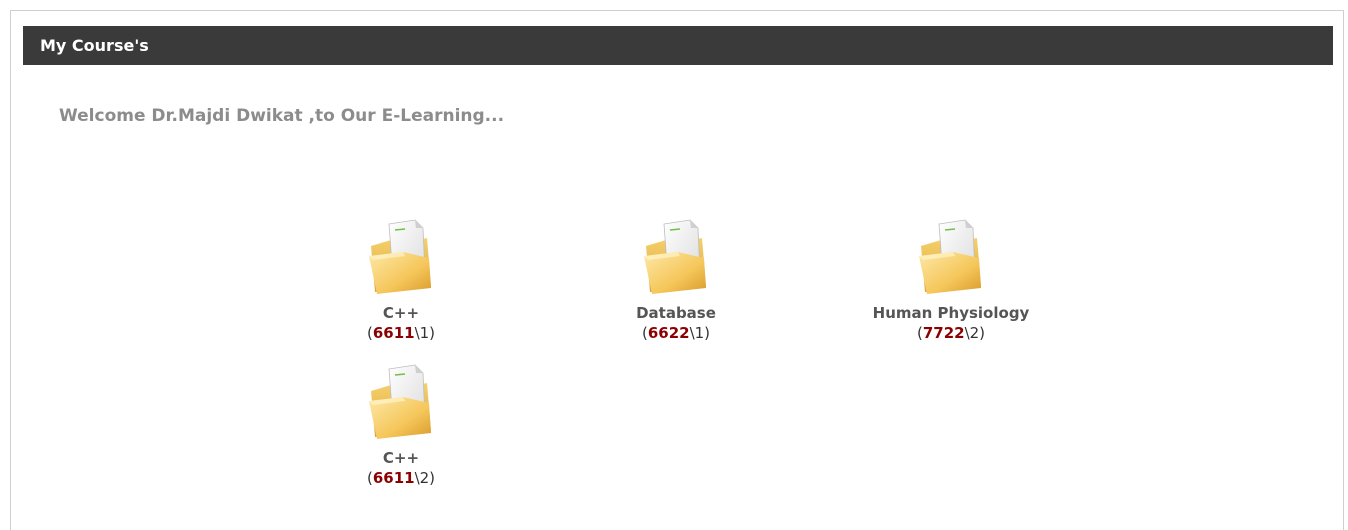 The image size is (1348, 530). I want to click on course-code: (7722\2), so click(951, 333).